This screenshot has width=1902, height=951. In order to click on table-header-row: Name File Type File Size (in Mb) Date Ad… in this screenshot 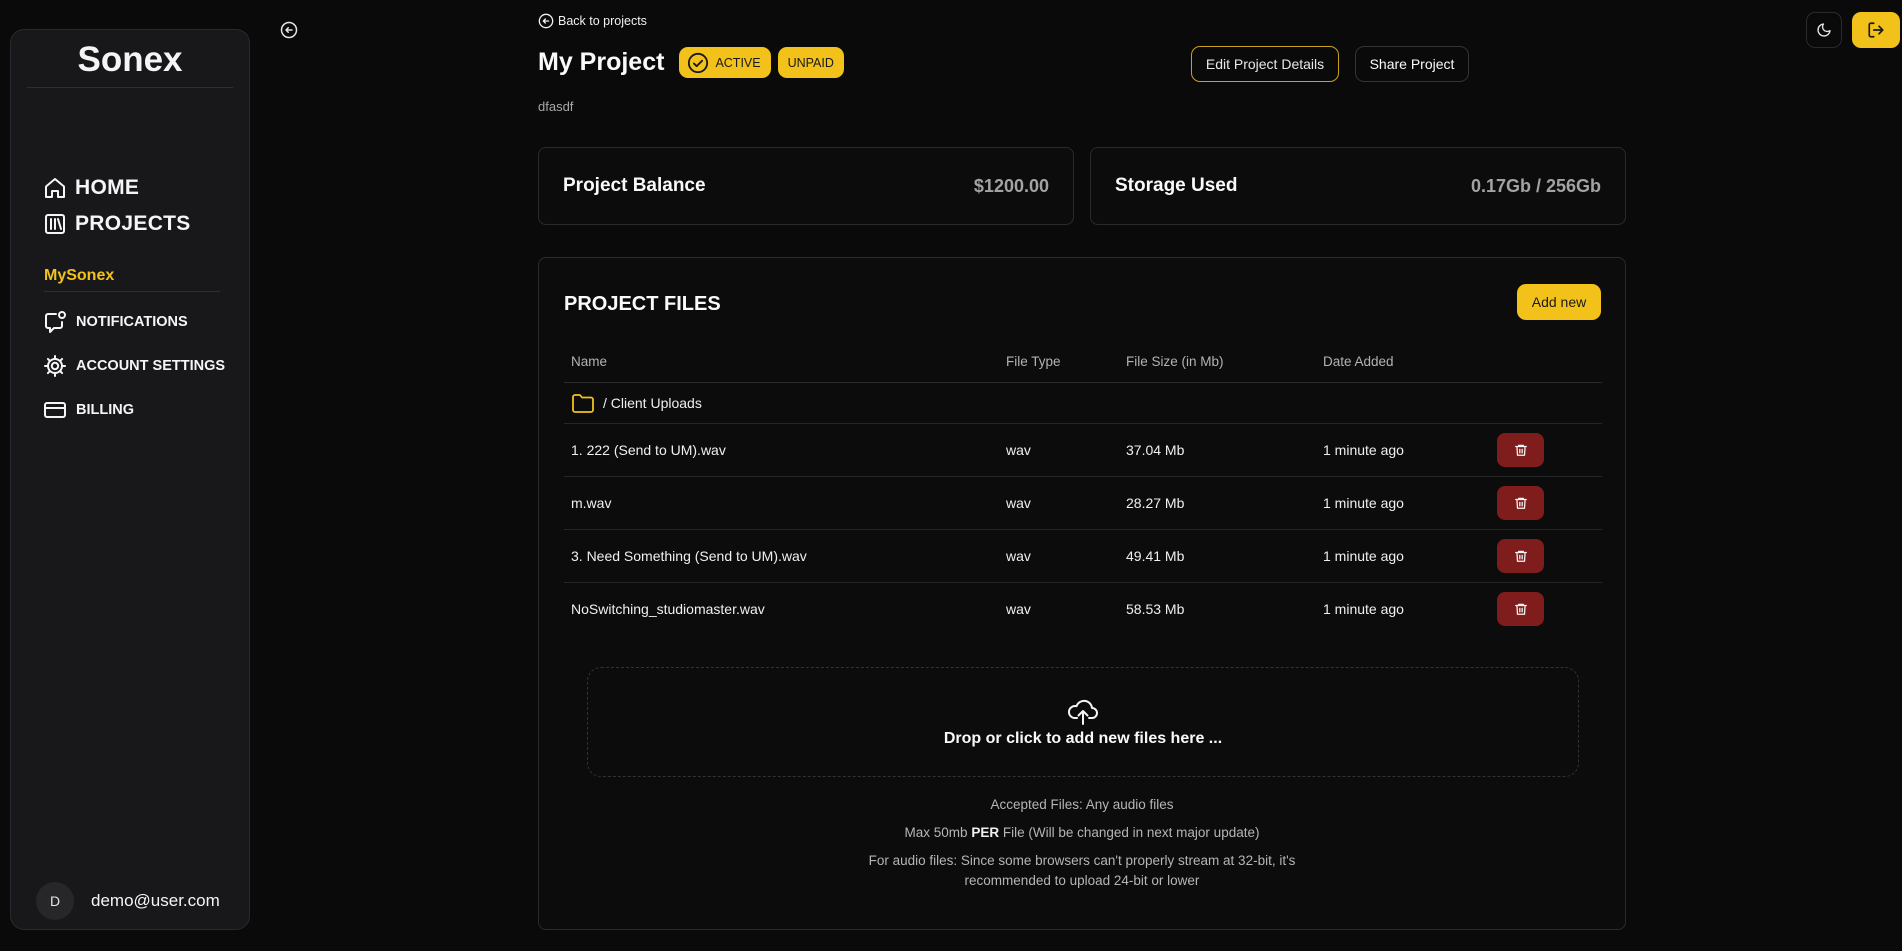, I will do `click(1083, 362)`.